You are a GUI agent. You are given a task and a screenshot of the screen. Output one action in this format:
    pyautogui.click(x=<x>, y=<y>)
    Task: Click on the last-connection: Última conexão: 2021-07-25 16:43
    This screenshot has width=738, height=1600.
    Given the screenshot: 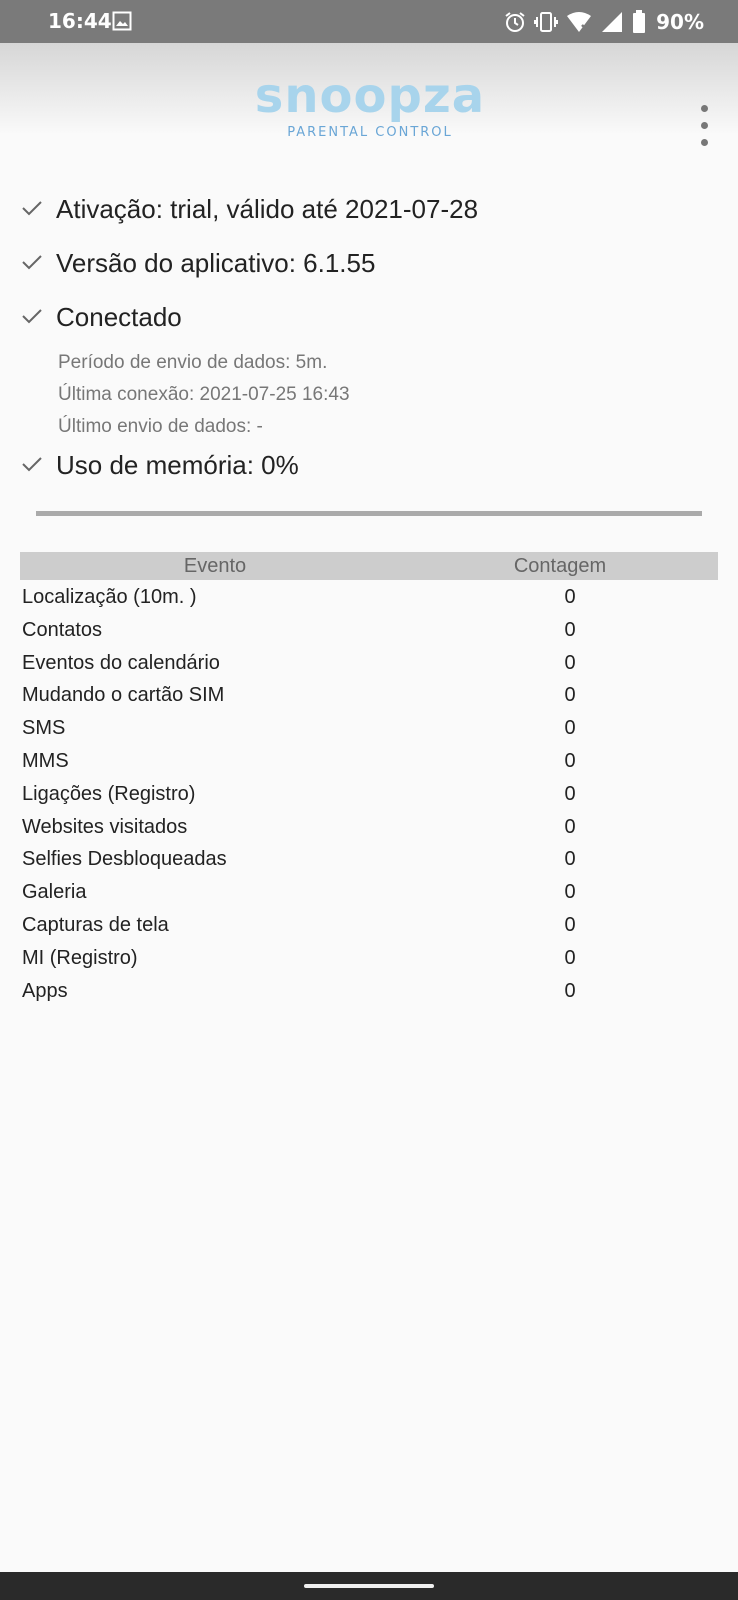 What is the action you would take?
    pyautogui.click(x=204, y=394)
    